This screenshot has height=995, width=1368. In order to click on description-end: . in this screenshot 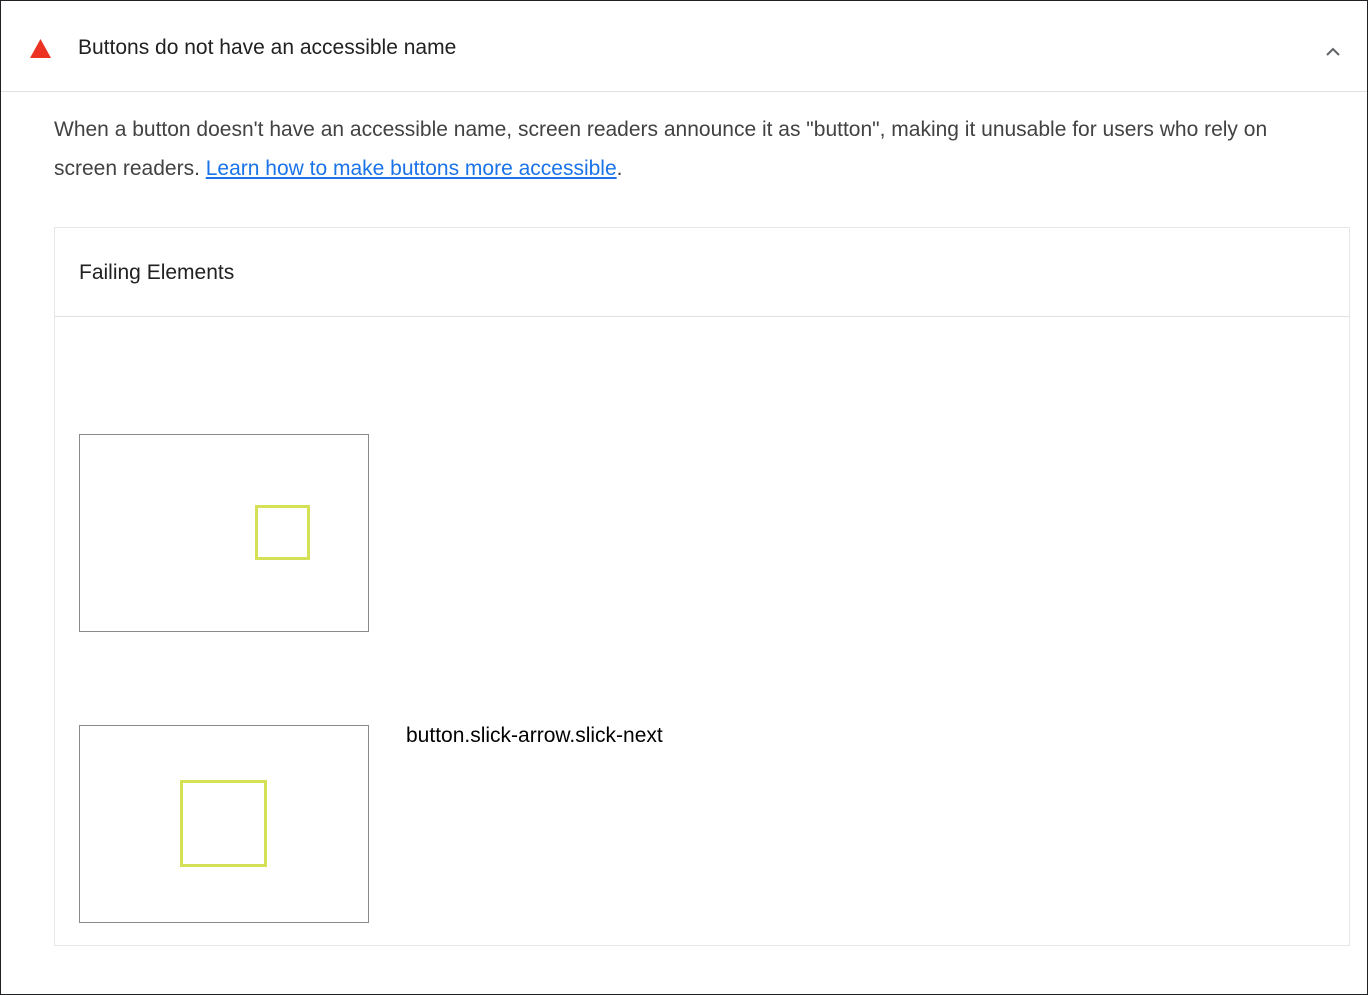, I will do `click(619, 168)`.